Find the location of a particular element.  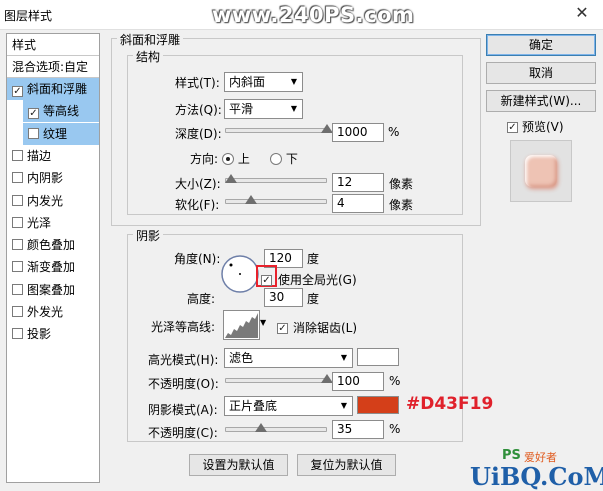

ok-button: 确定 is located at coordinates (541, 45).